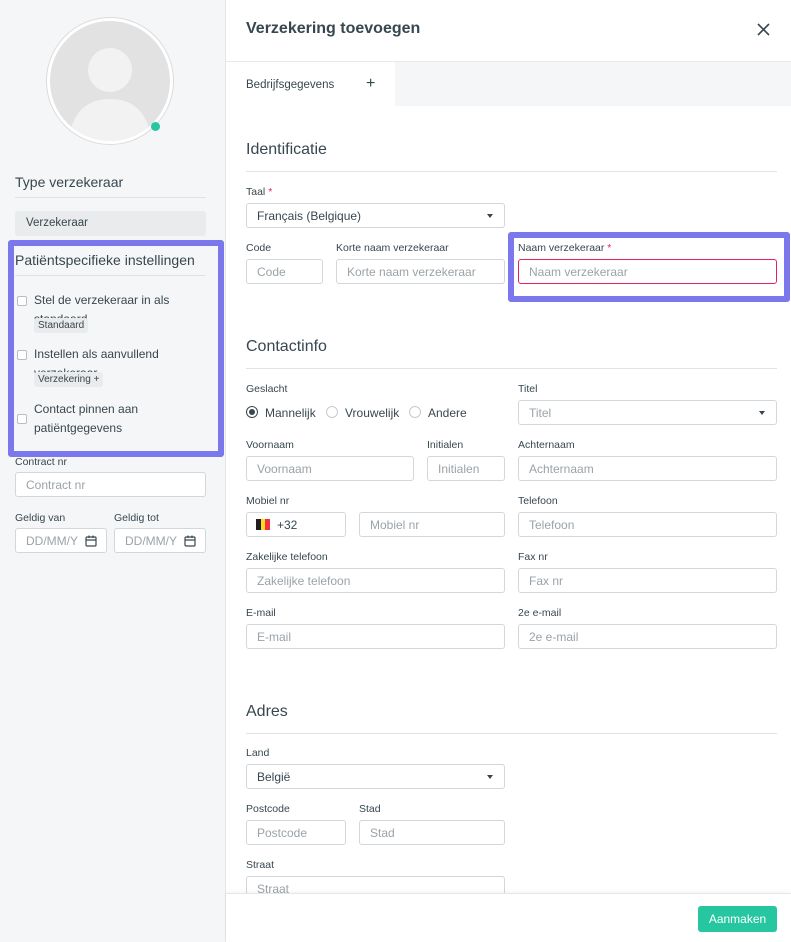 The height and width of the screenshot is (942, 791). I want to click on gender-female-radio, so click(332, 412).